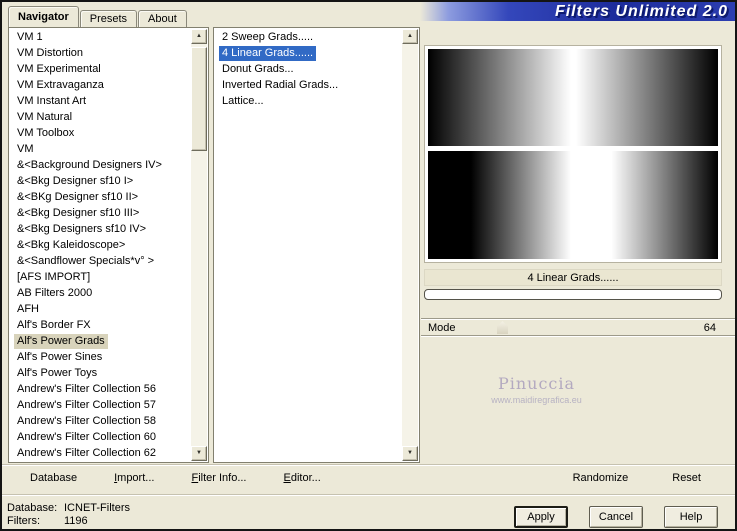 The width and height of the screenshot is (737, 531). I want to click on cancel-button: Cancel, so click(616, 517).